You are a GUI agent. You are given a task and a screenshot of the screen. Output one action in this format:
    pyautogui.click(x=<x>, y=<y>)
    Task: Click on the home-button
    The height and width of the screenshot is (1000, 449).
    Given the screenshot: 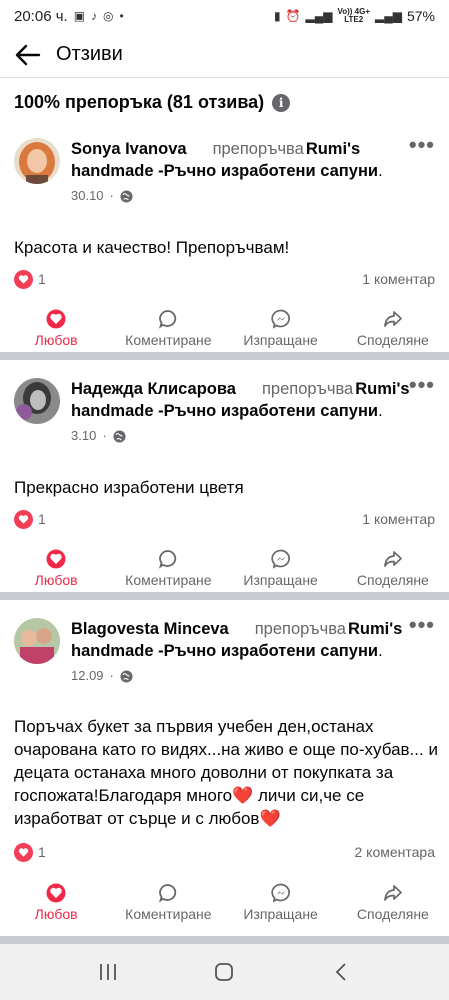 What is the action you would take?
    pyautogui.click(x=224, y=972)
    